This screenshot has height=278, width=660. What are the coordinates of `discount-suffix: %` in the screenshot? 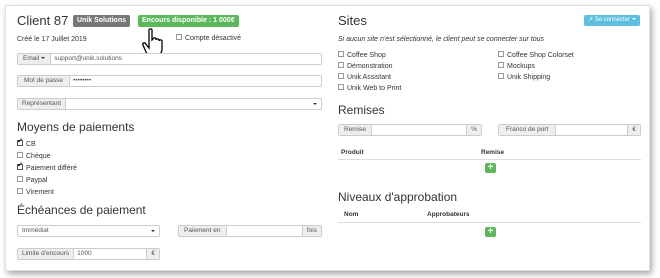 It's located at (473, 130).